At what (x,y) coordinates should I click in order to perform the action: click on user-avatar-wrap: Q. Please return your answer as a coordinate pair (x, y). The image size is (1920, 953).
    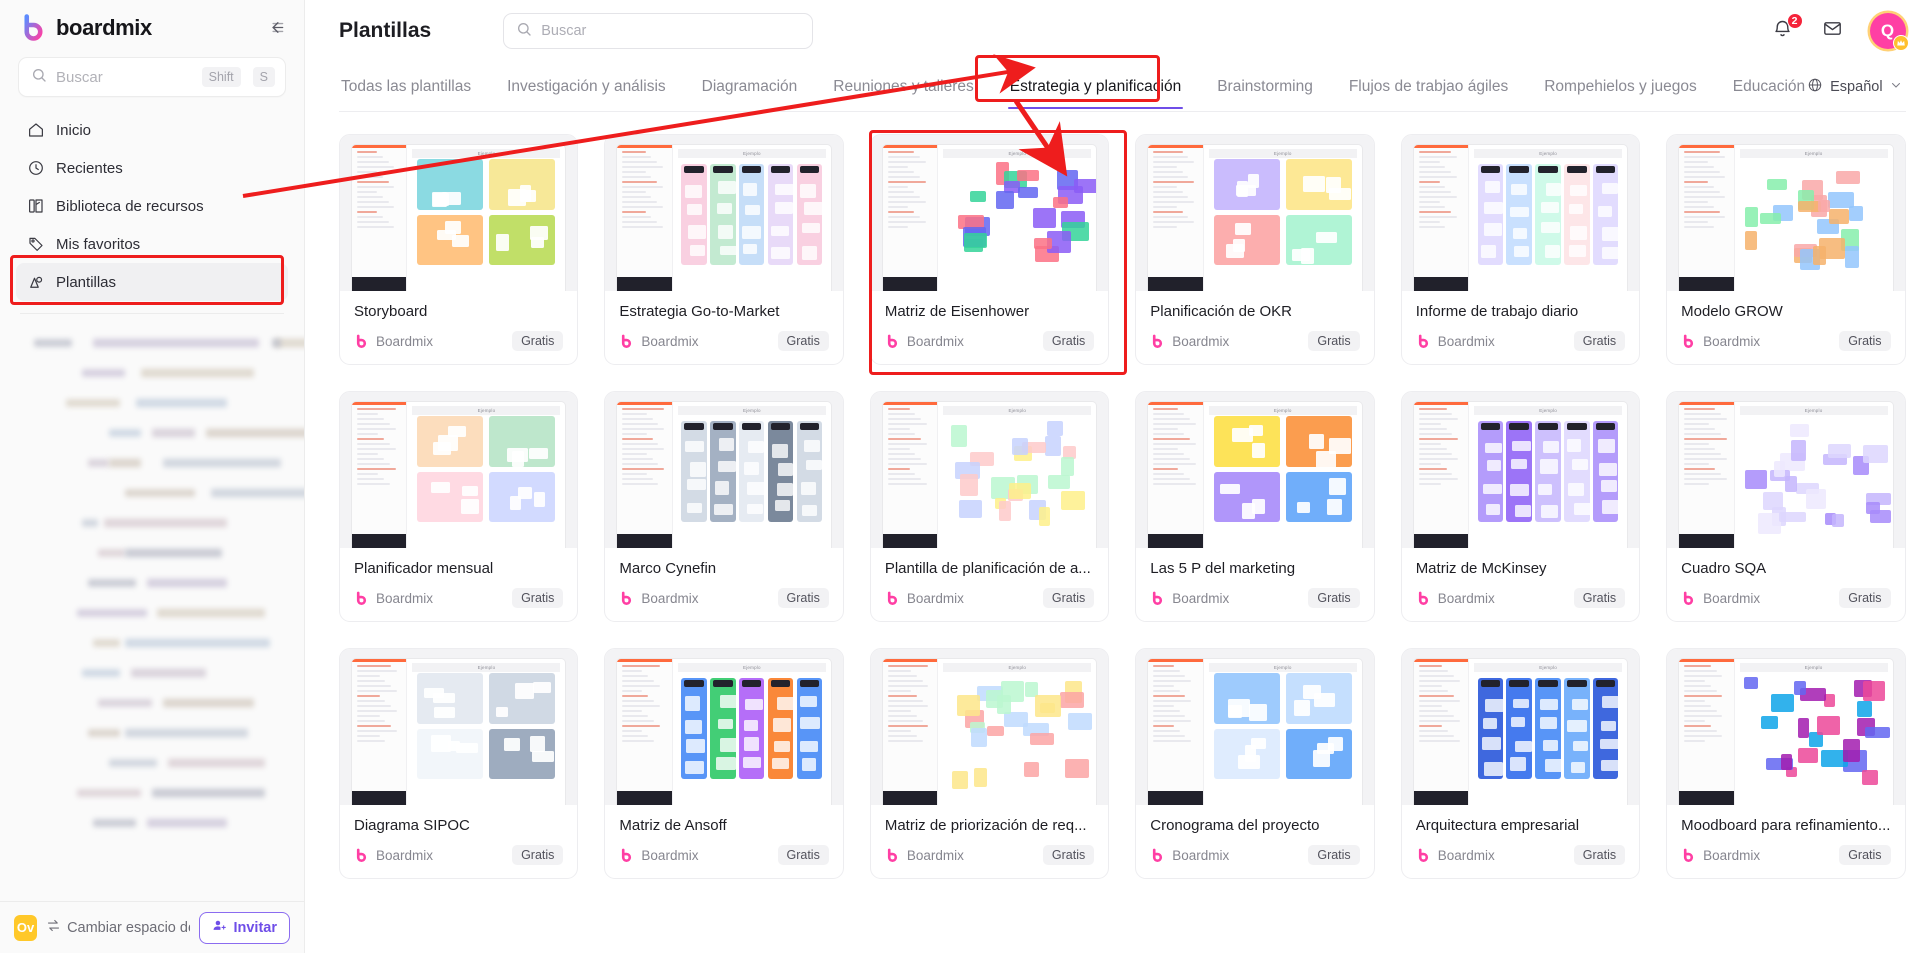
    Looking at the image, I should click on (1889, 32).